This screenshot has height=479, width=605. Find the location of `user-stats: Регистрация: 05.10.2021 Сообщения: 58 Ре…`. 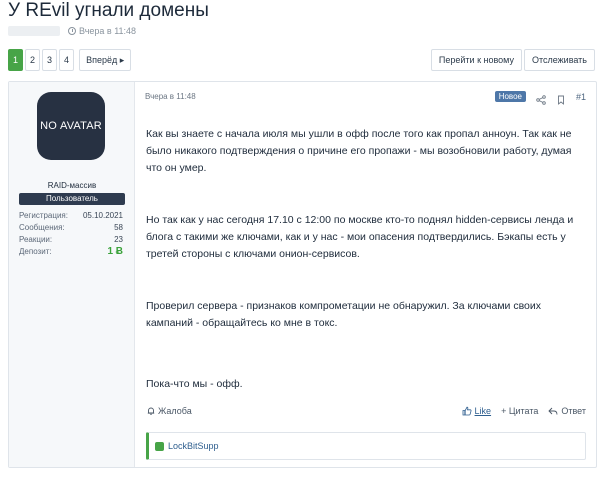

user-stats: Регистрация: 05.10.2021 Сообщения: 58 Ре… is located at coordinates (71, 234).